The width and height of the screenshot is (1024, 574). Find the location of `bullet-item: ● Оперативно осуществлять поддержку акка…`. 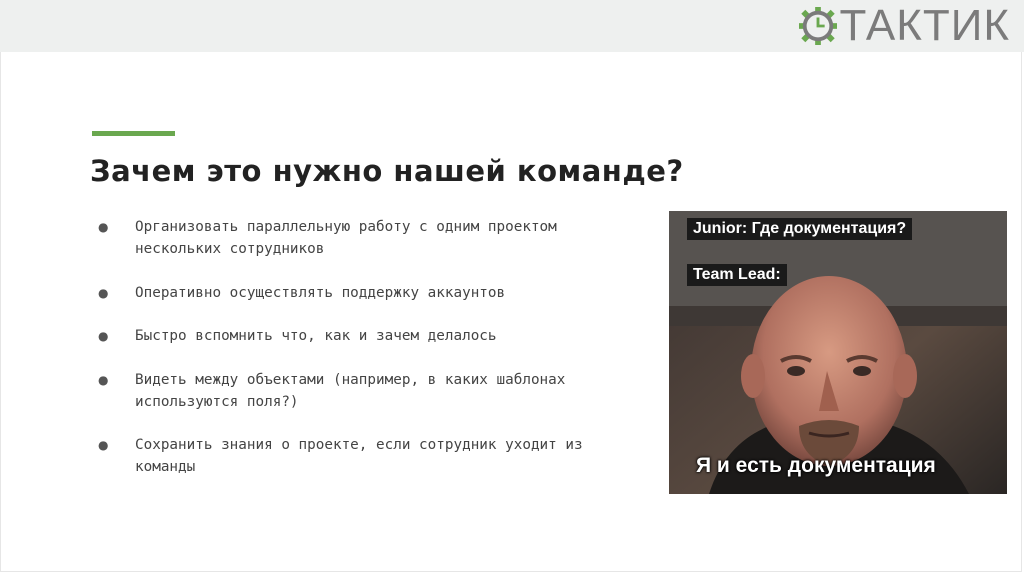

bullet-item: ● Оперативно осуществлять поддержку акка… is located at coordinates (368, 293).